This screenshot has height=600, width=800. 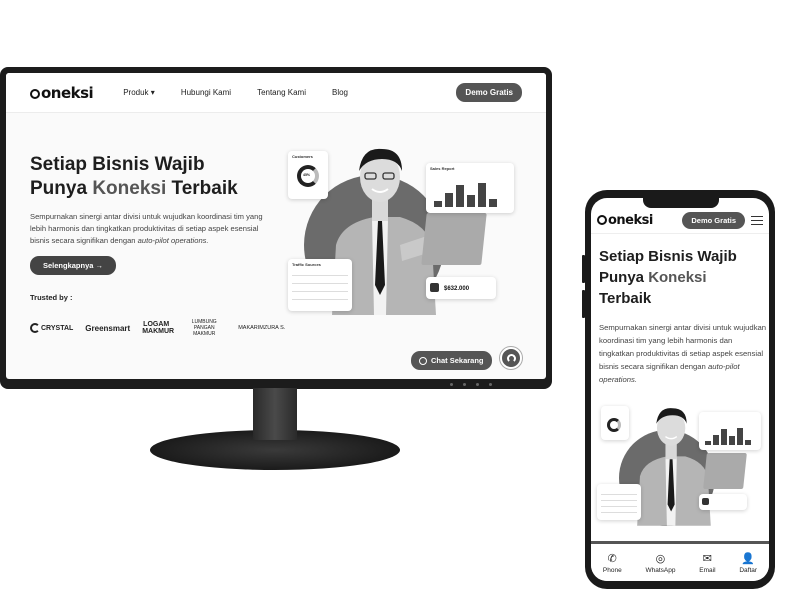 I want to click on chat-sekarang-button: Chat Sekarang, so click(x=451, y=360).